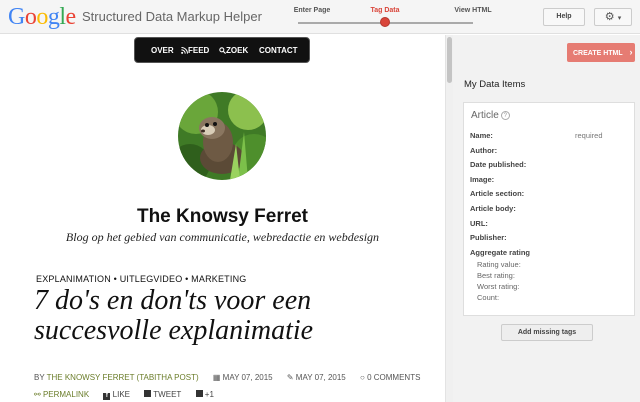 The width and height of the screenshot is (640, 402). Describe the element at coordinates (393, 17) in the screenshot. I see `progress-steps: Enter Page Tag Data View HTML` at that location.